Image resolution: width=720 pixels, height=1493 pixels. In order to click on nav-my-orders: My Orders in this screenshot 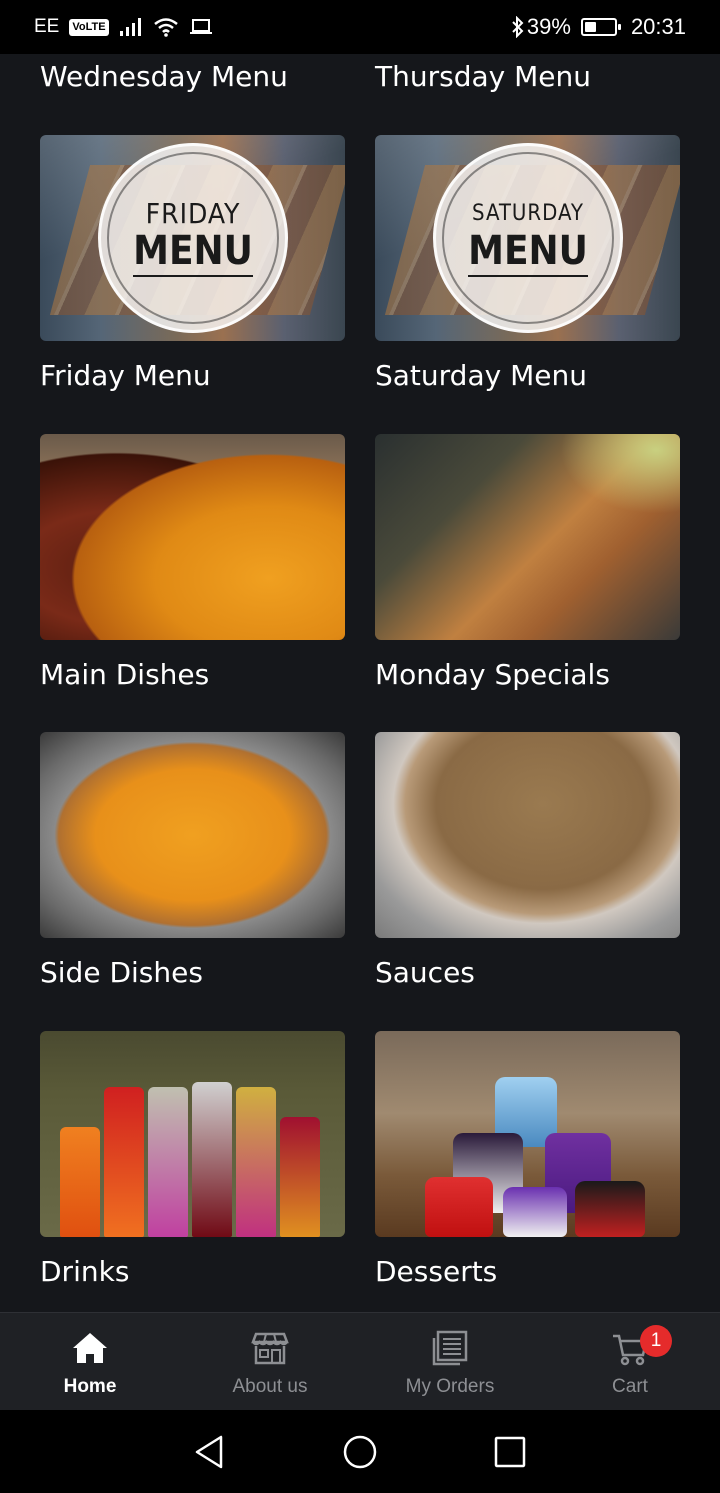, I will do `click(450, 1362)`.